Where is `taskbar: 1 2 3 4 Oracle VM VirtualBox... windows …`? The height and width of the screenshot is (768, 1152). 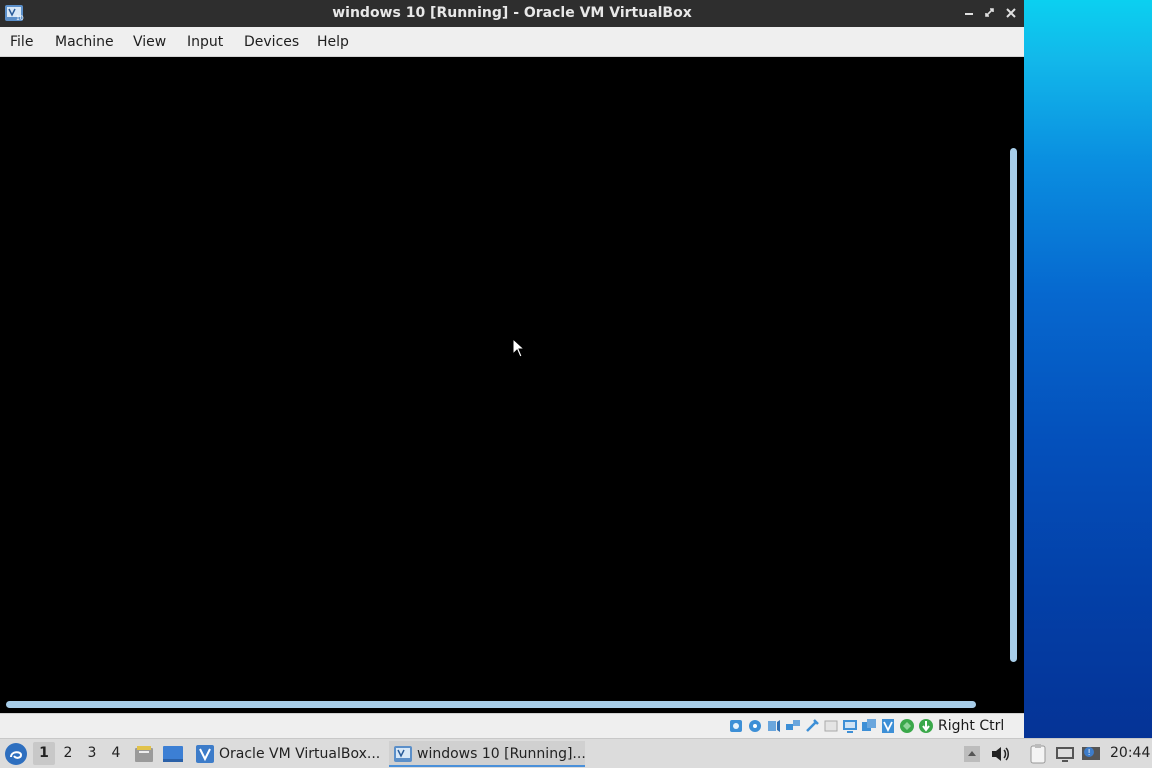 taskbar: 1 2 3 4 Oracle VM VirtualBox... windows … is located at coordinates (576, 753).